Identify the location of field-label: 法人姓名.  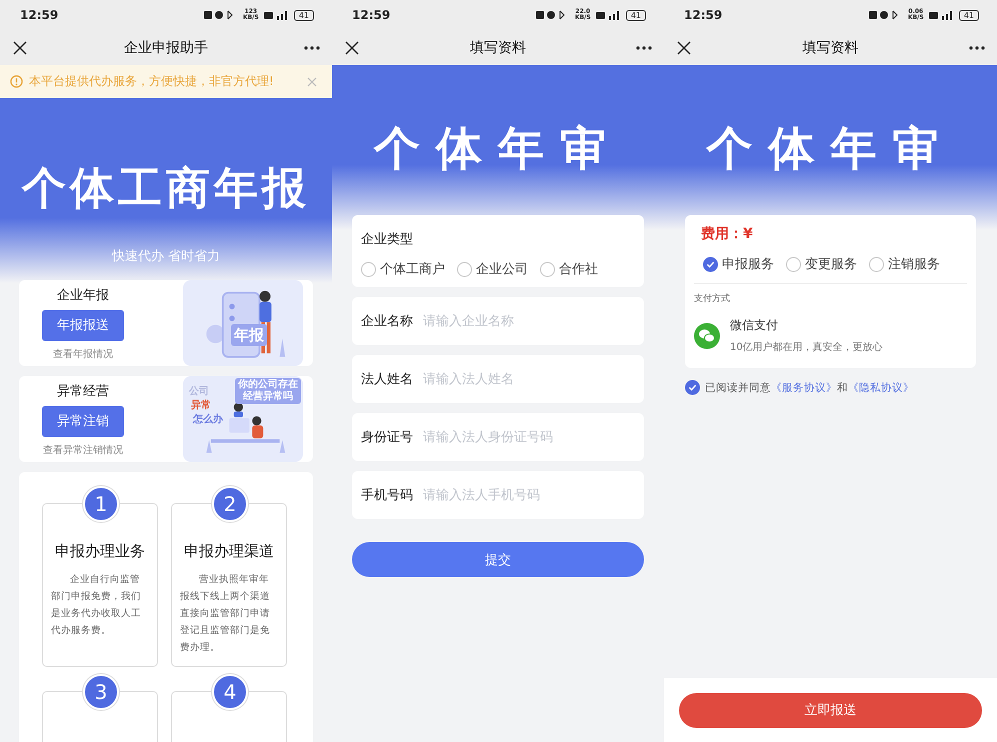
(387, 379).